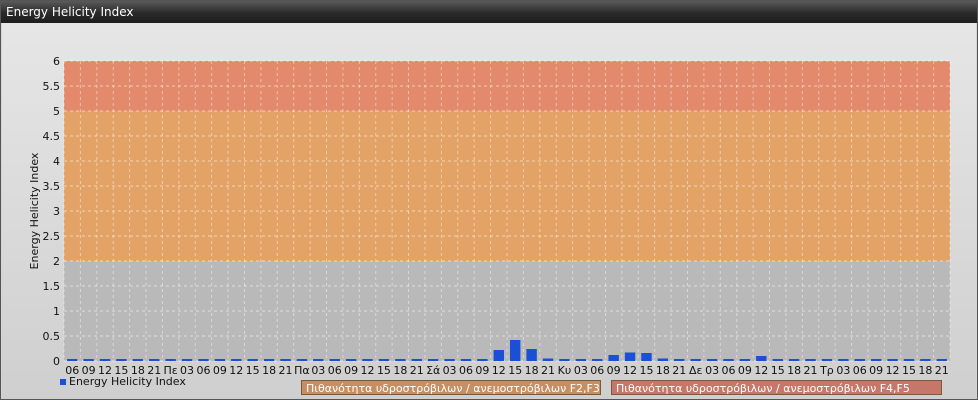 This screenshot has height=400, width=978. Describe the element at coordinates (826, 370) in the screenshot. I see `x-tick-label: Τρ` at that location.